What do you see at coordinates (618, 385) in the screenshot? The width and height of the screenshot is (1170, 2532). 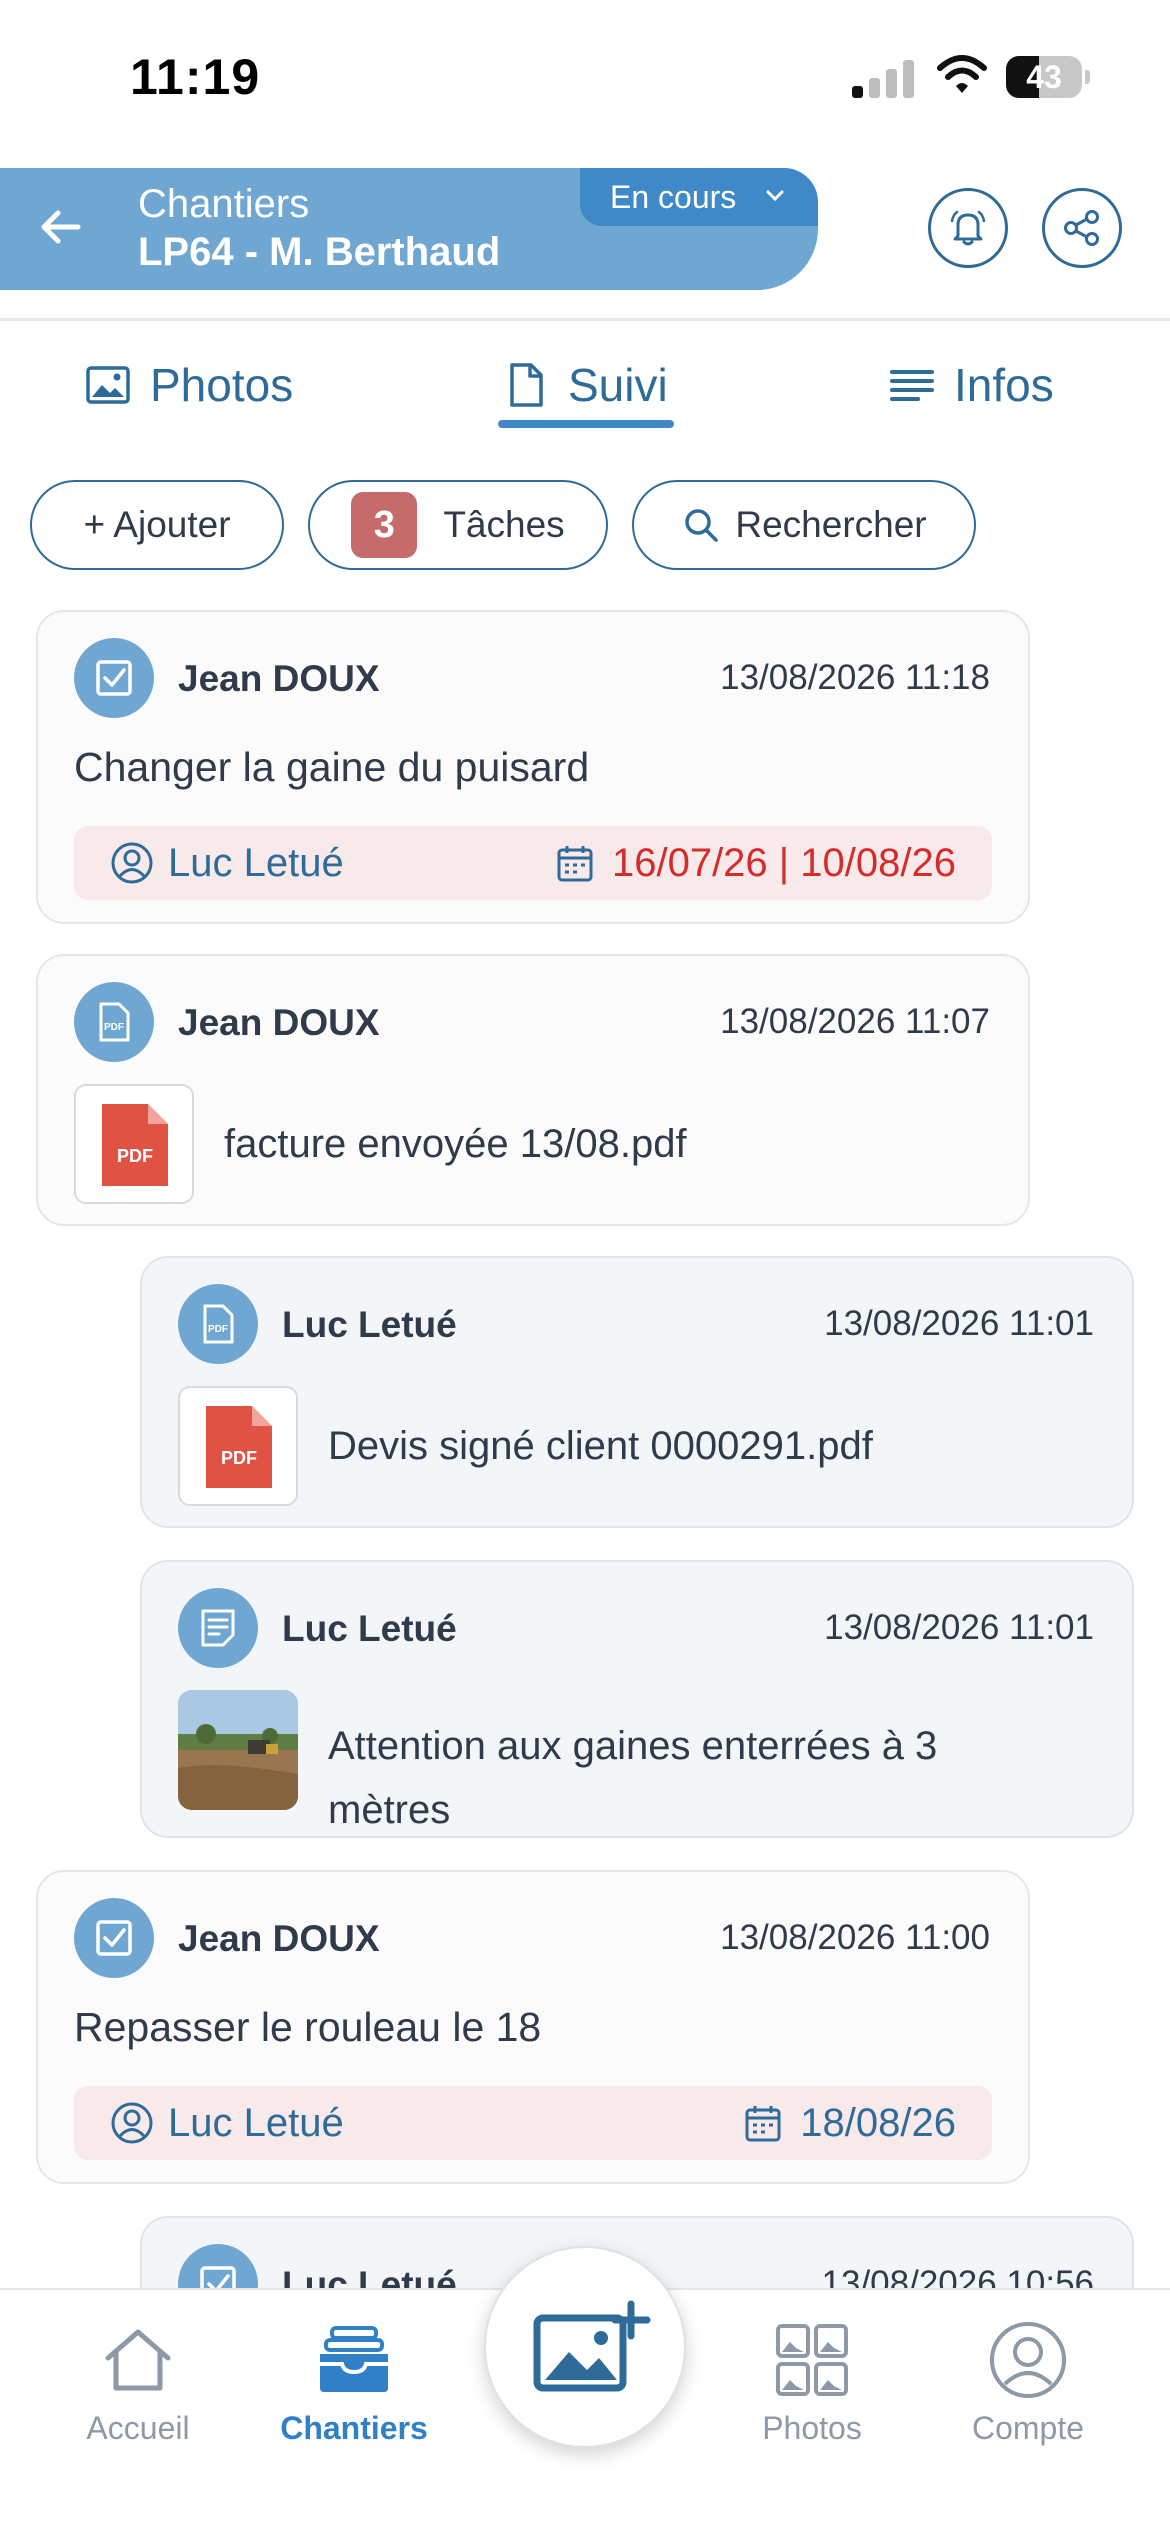 I see `tab-suivi-label: Suivi` at bounding box center [618, 385].